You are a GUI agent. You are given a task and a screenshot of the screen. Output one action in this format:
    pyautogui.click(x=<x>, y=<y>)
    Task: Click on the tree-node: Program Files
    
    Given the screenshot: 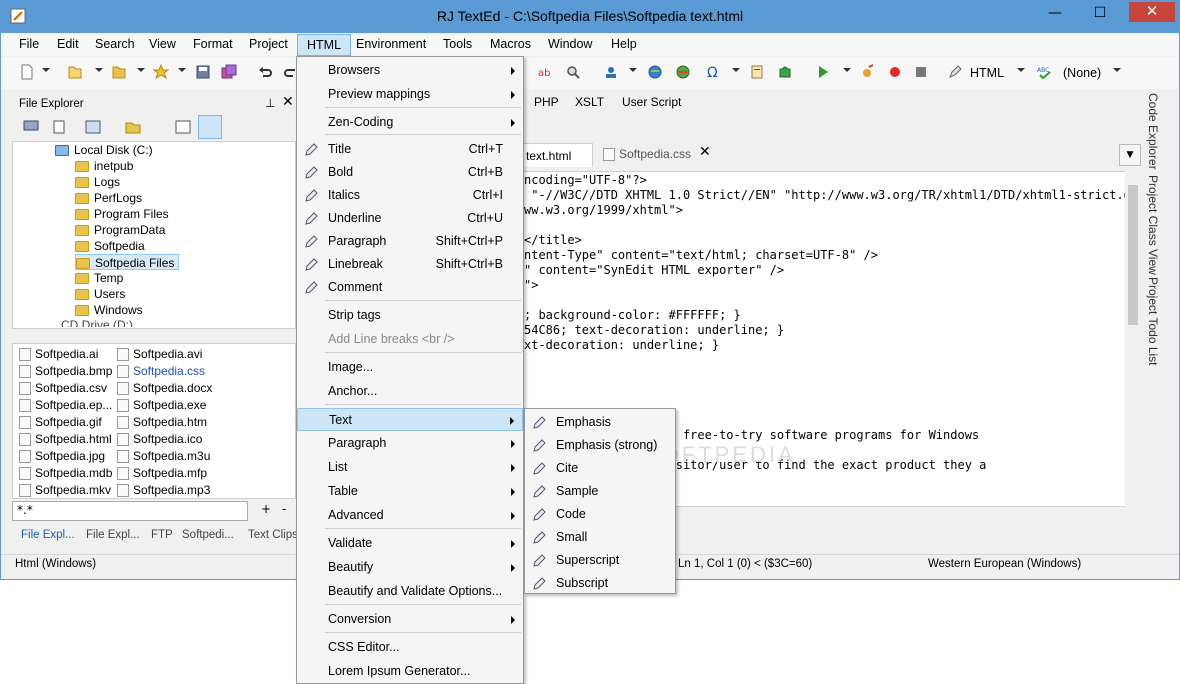 What is the action you would take?
    pyautogui.click(x=122, y=214)
    